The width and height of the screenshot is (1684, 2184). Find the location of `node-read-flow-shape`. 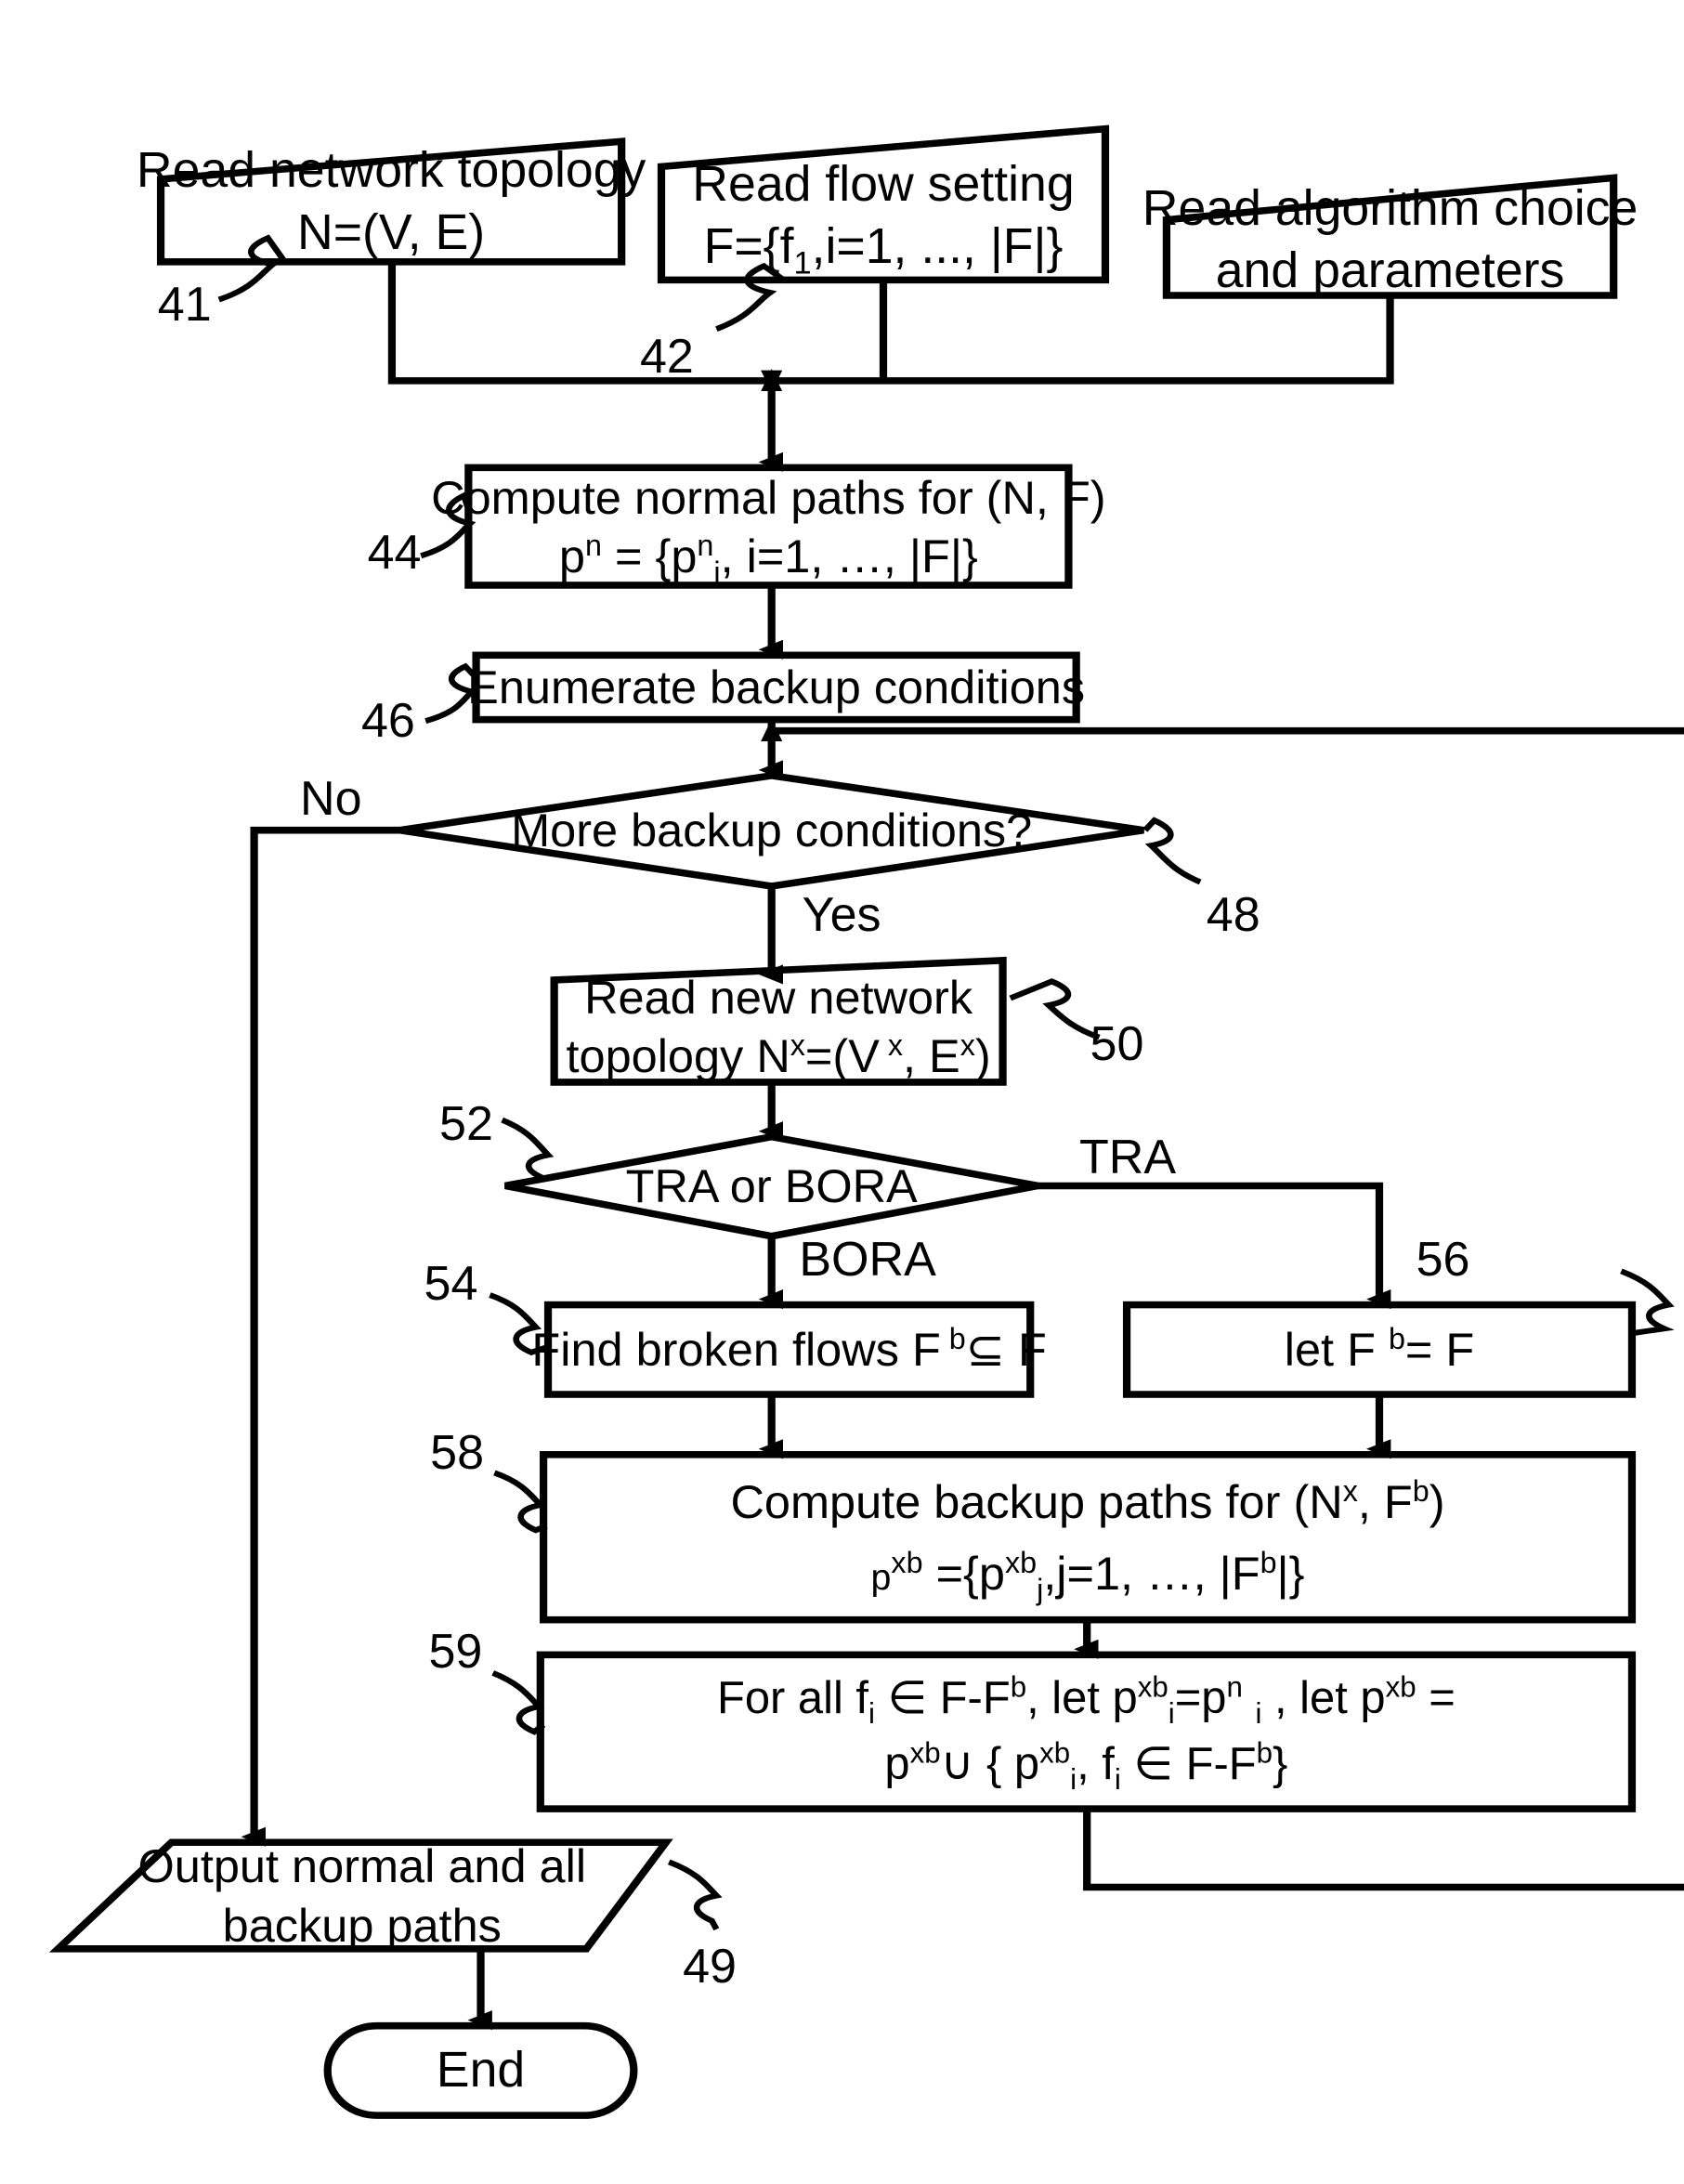

node-read-flow-shape is located at coordinates (884, 204).